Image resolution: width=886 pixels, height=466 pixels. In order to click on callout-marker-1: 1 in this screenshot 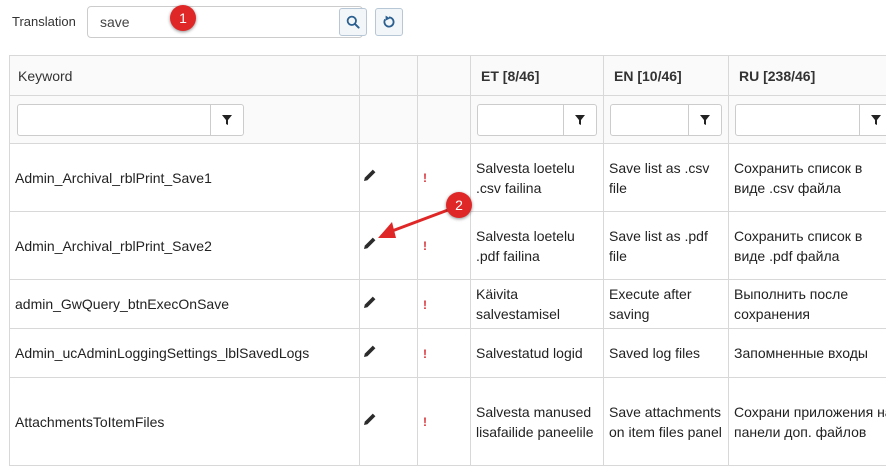, I will do `click(183, 18)`.